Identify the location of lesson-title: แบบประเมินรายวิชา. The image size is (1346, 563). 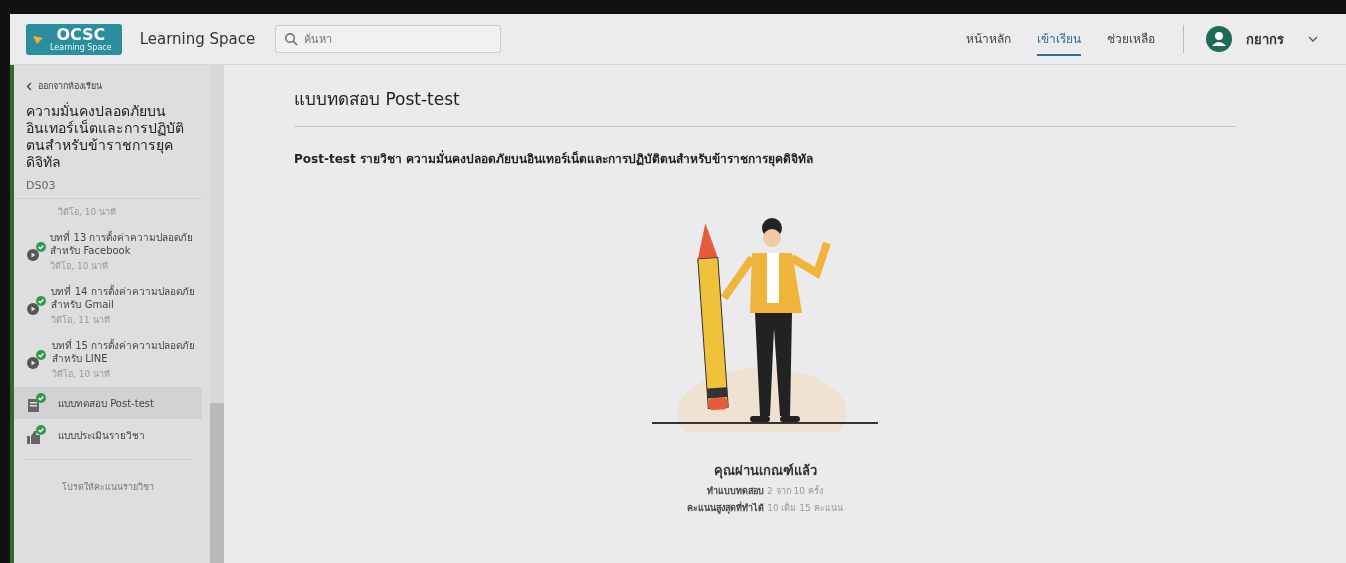
(101, 435).